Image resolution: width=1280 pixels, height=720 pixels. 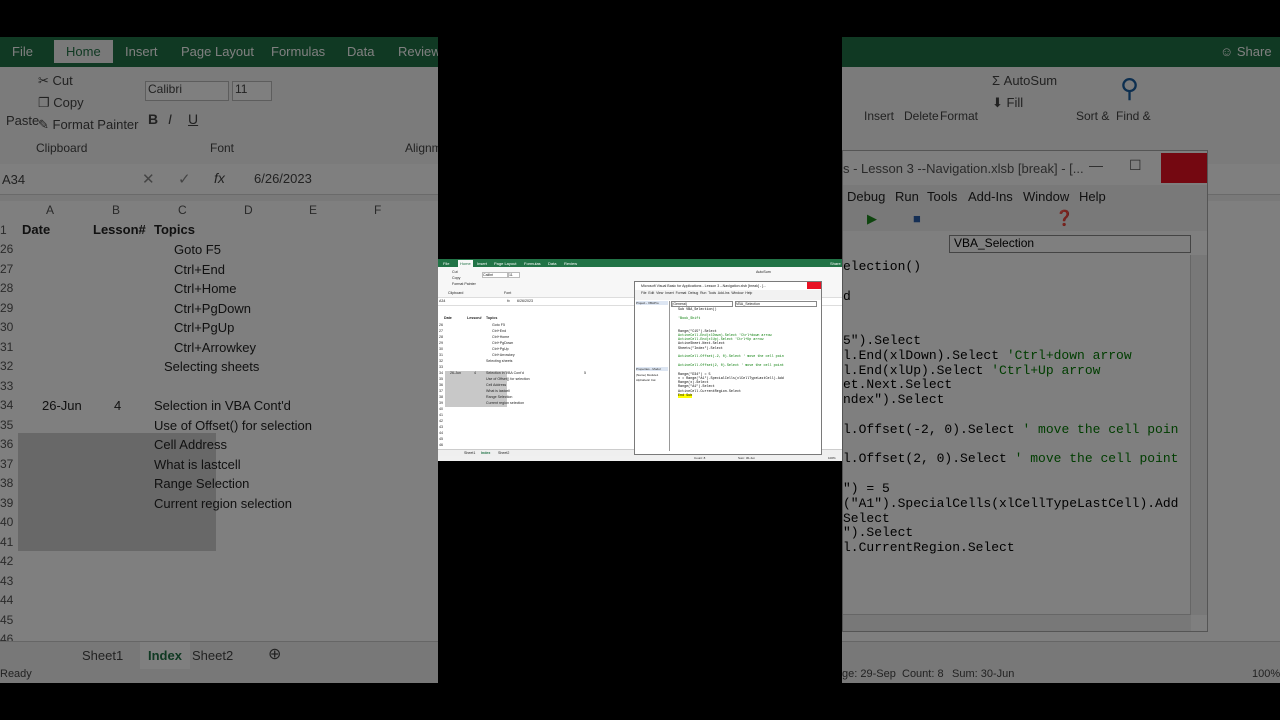 What do you see at coordinates (116, 210) in the screenshot?
I see `column-header-b: B` at bounding box center [116, 210].